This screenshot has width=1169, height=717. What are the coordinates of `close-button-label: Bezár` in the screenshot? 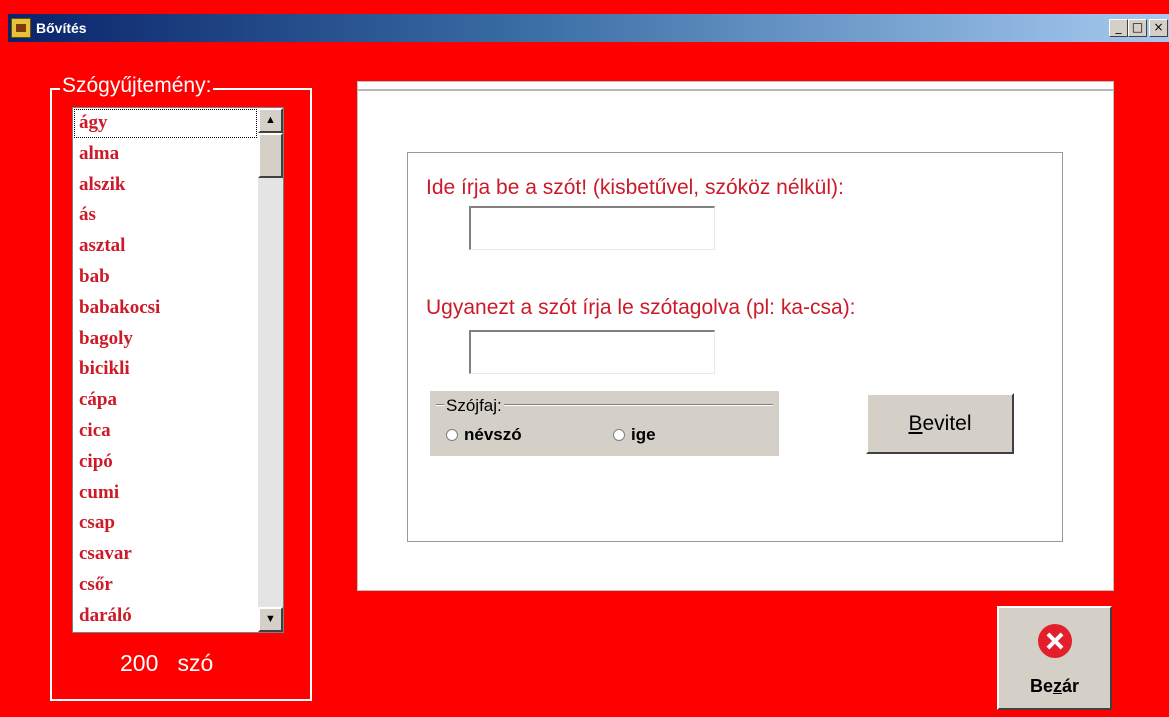 It's located at (1054, 686).